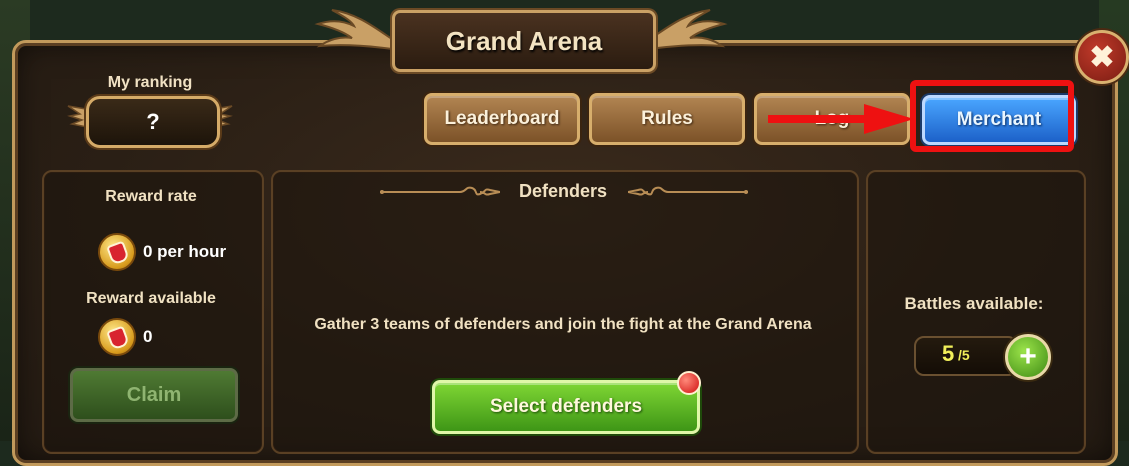 The height and width of the screenshot is (466, 1129). What do you see at coordinates (566, 407) in the screenshot?
I see `select-defenders-button: Select defenders` at bounding box center [566, 407].